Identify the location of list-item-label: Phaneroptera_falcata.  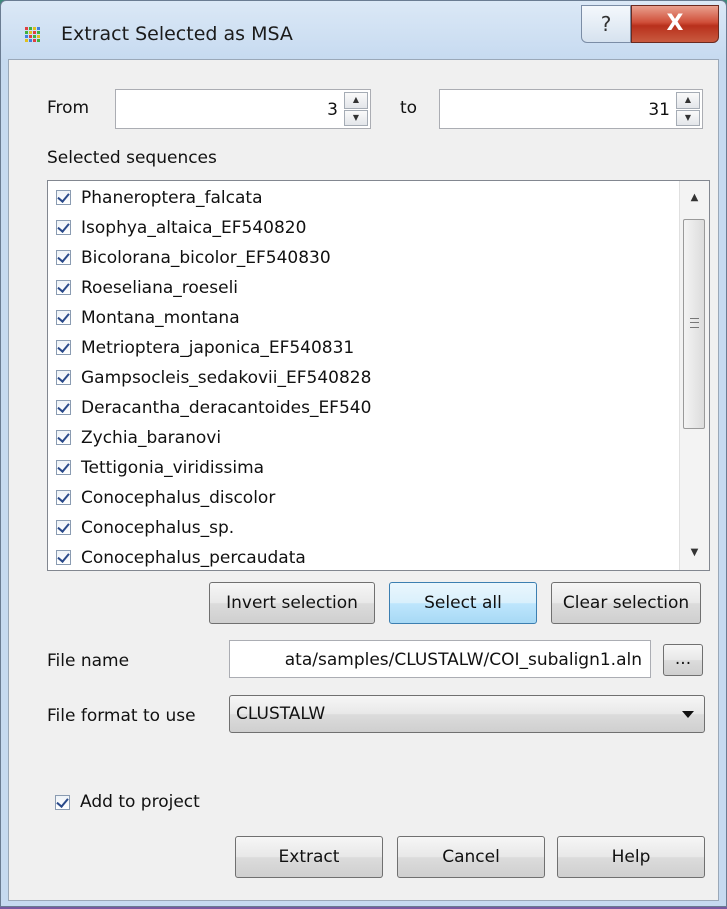
(172, 197).